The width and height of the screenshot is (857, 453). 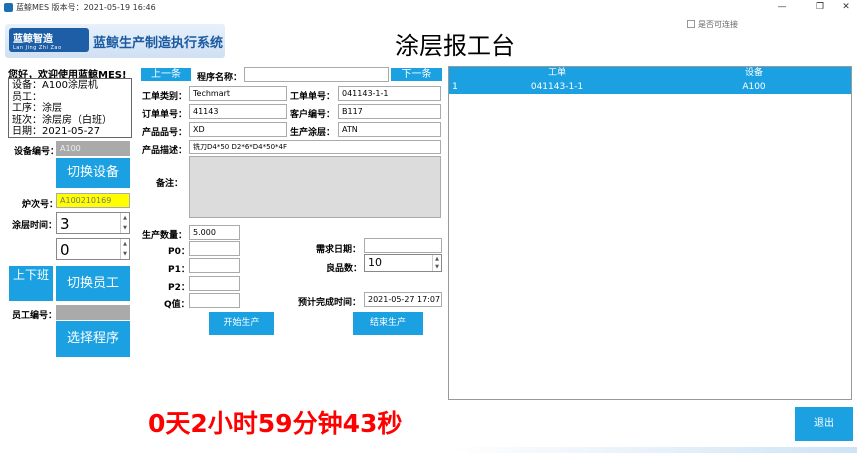 What do you see at coordinates (388, 323) in the screenshot?
I see `end-production-button: 结束生产` at bounding box center [388, 323].